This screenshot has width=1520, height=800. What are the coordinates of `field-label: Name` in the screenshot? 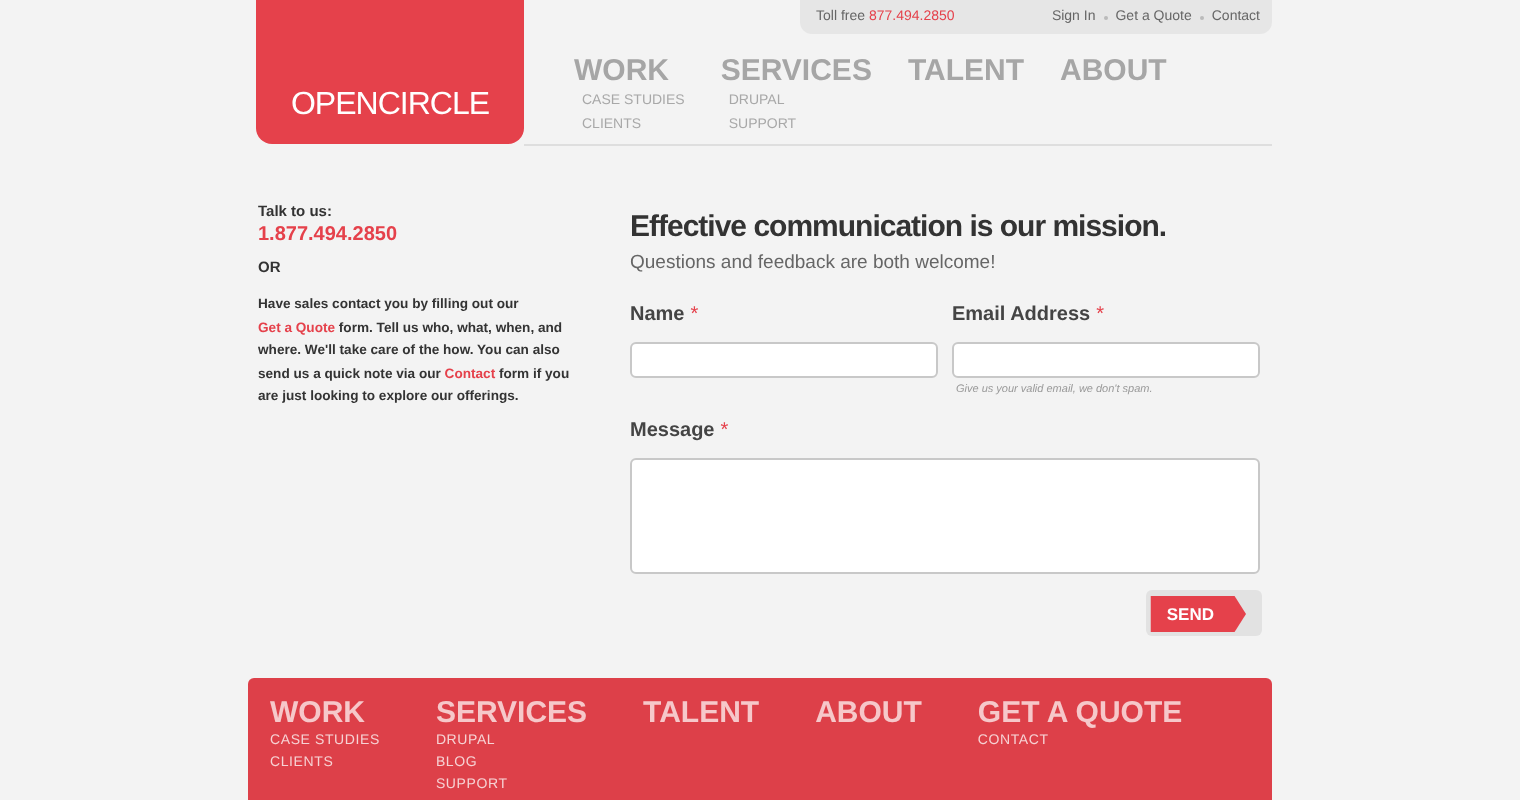 It's located at (657, 315).